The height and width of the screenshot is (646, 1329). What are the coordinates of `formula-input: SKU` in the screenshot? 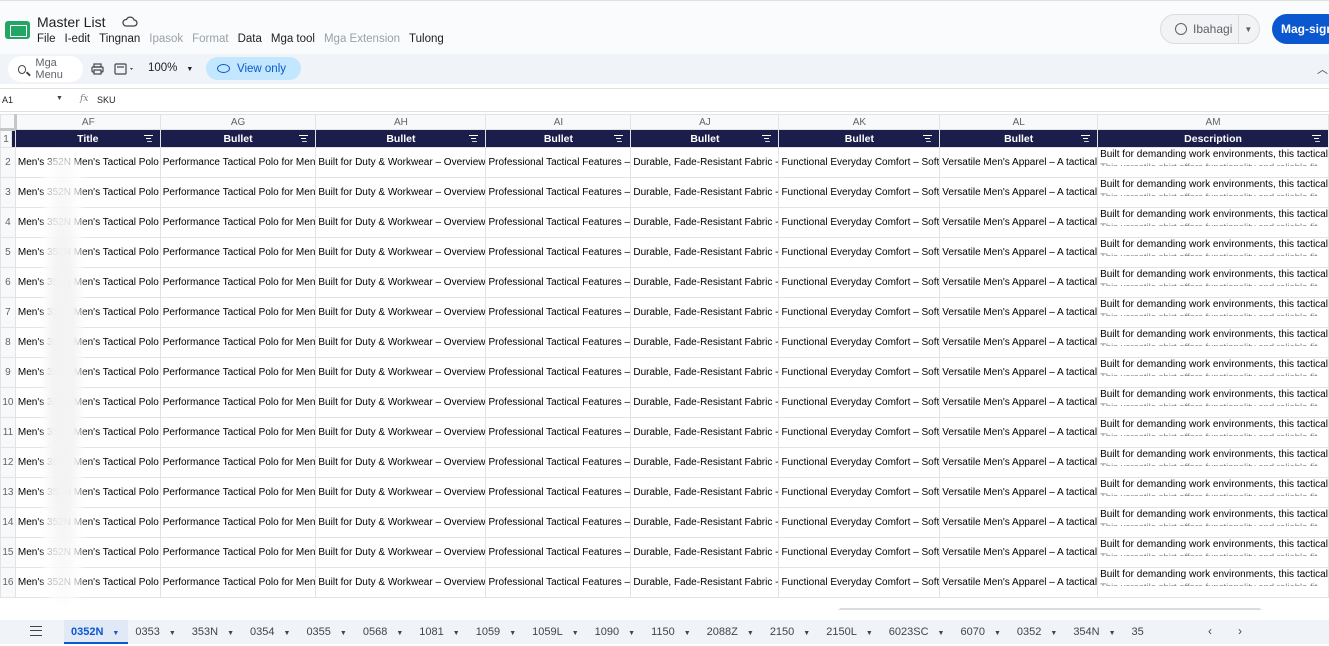 It's located at (106, 100).